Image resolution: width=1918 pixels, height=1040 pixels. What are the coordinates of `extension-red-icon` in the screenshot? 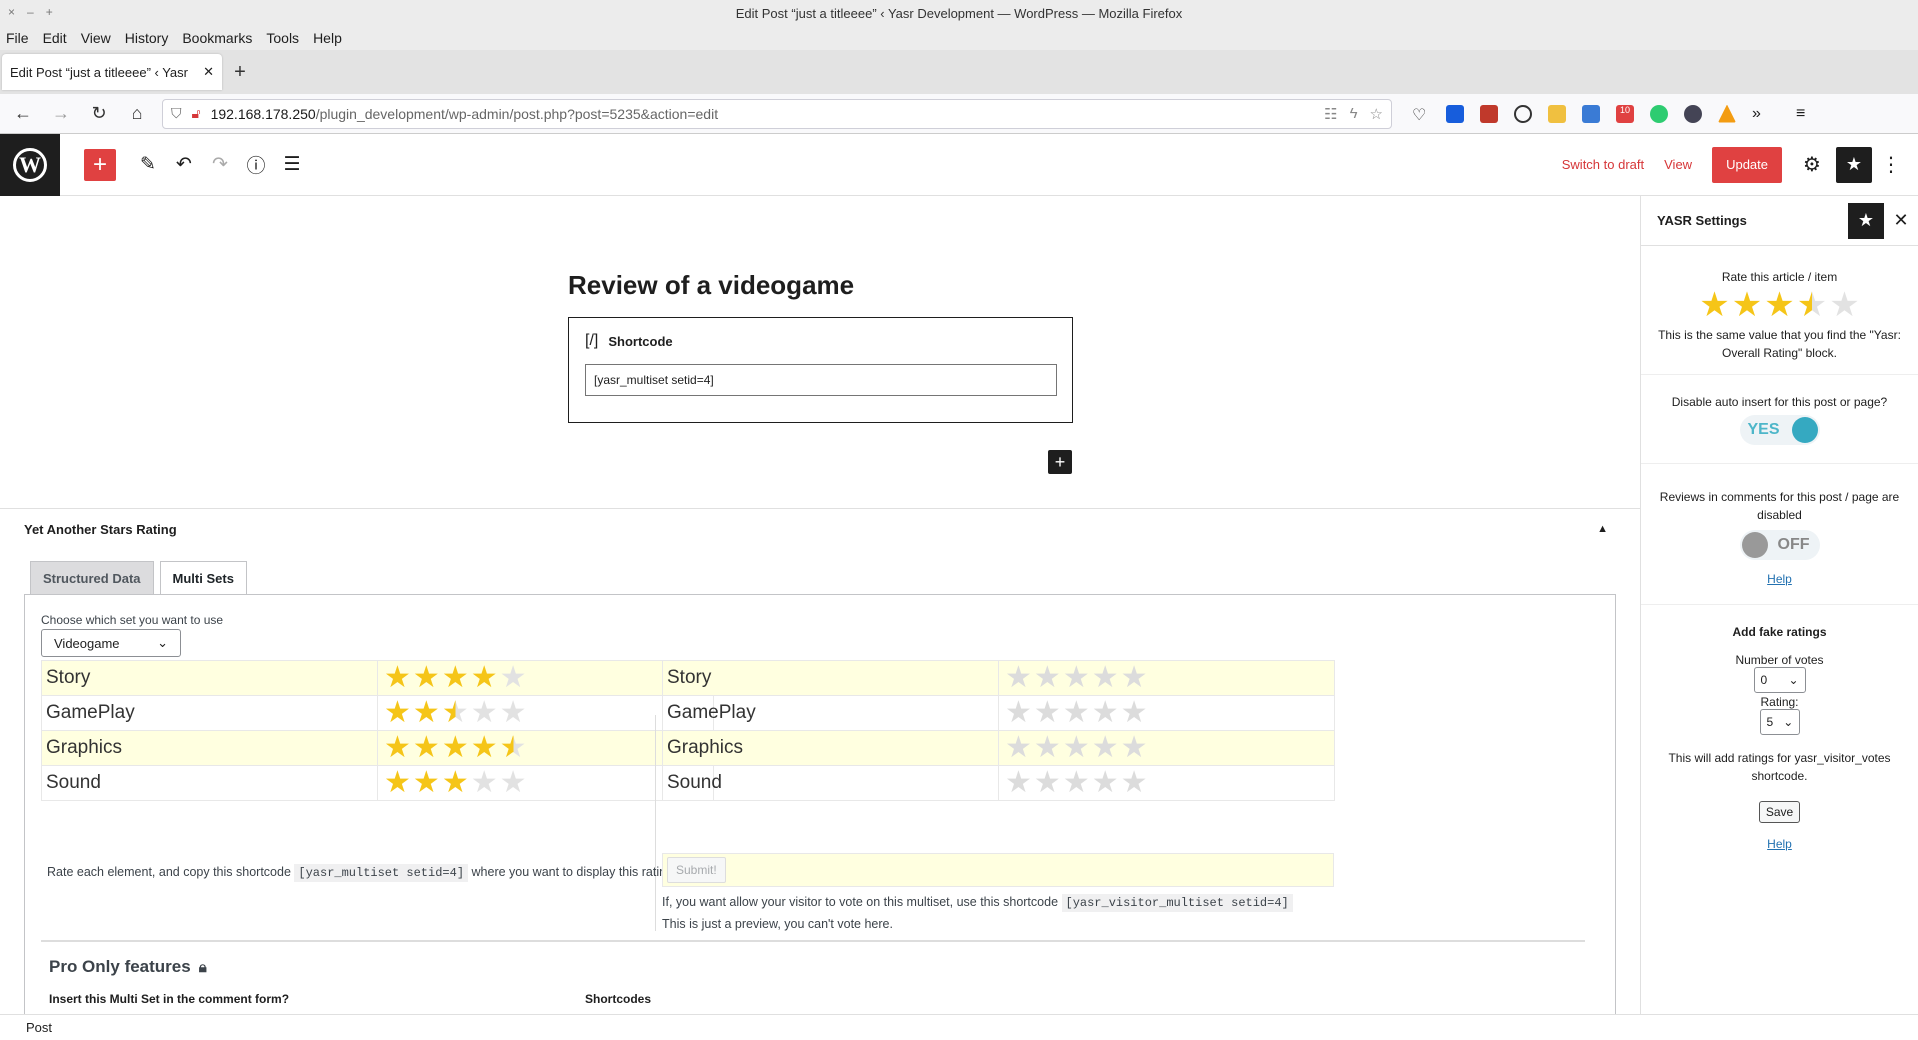 It's located at (1489, 113).